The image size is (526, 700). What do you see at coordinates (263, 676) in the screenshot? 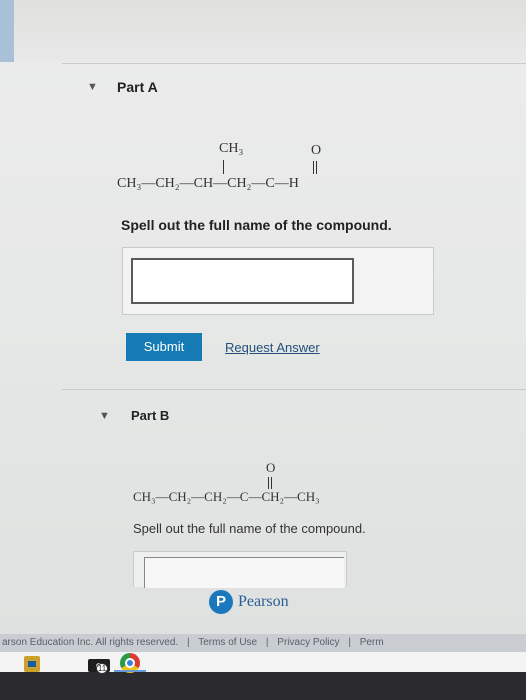
I see `os-taskbar: 11` at bounding box center [263, 676].